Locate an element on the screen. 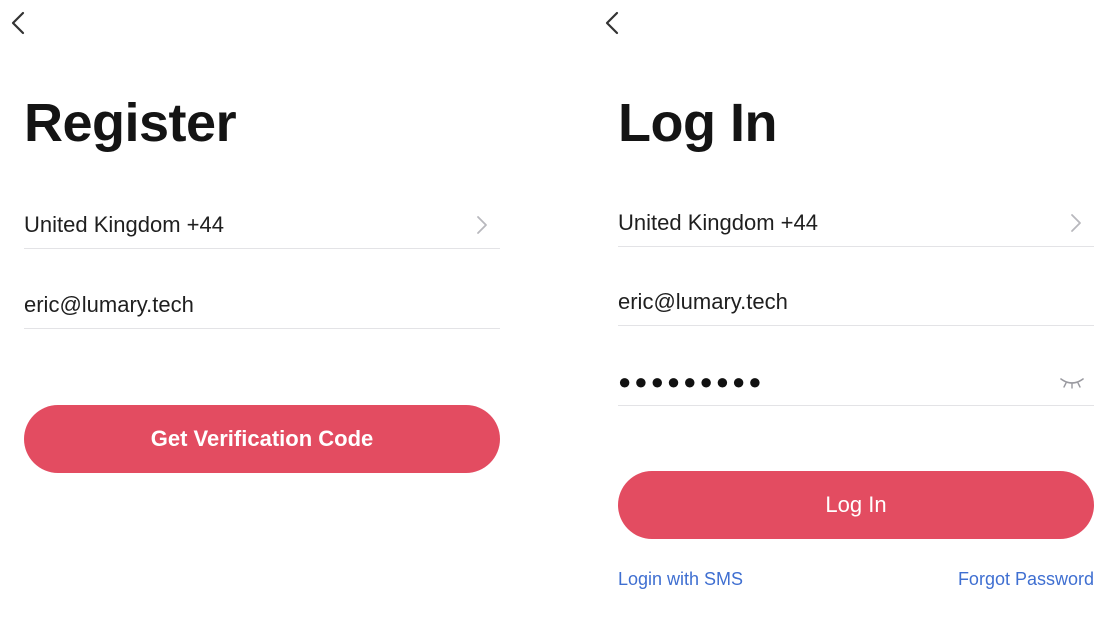 The height and width of the screenshot is (618, 1113). get-verification-code-button: Get Verification Code is located at coordinates (262, 439).